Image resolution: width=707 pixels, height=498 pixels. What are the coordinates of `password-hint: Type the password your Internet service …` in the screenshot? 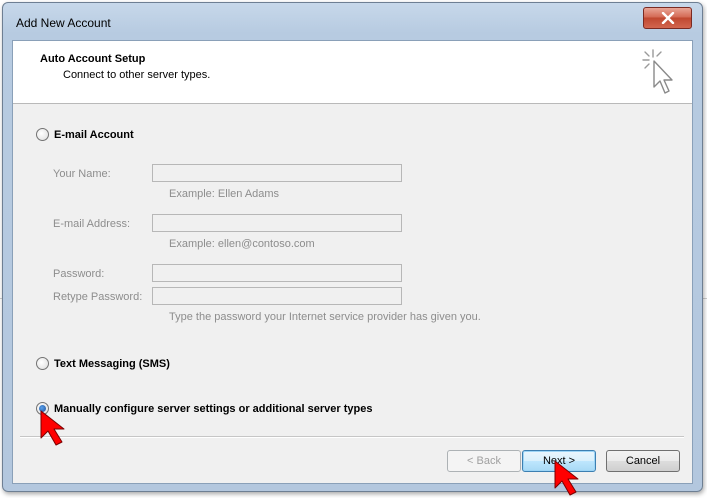 It's located at (325, 317).